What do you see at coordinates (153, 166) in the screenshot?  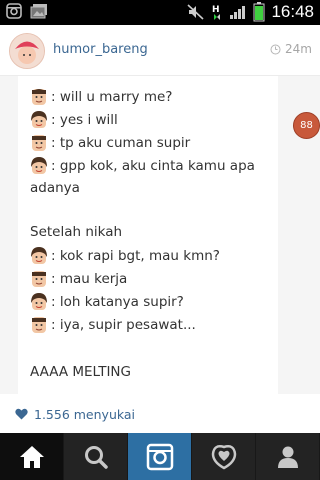 I see `line-text: : gpp kok, aku cinta kamu apa` at bounding box center [153, 166].